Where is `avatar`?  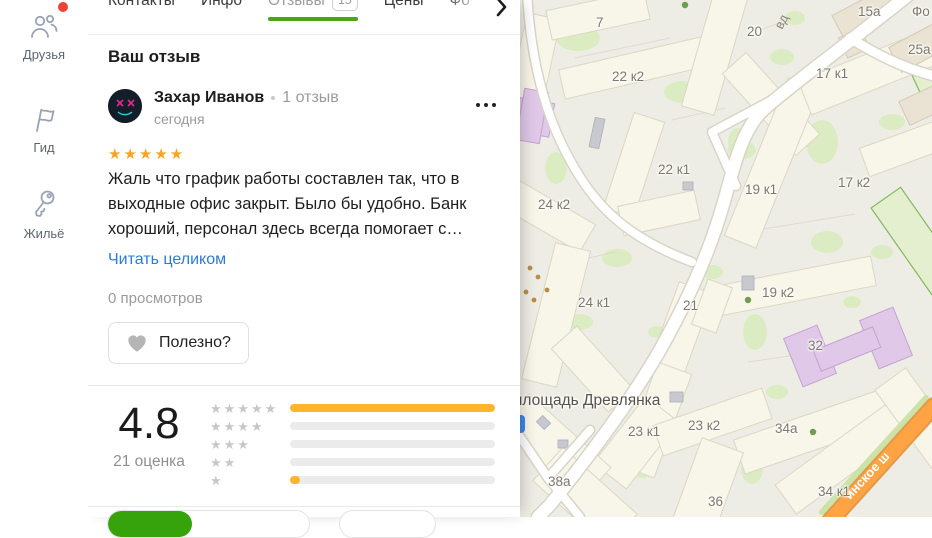
avatar is located at coordinates (125, 106).